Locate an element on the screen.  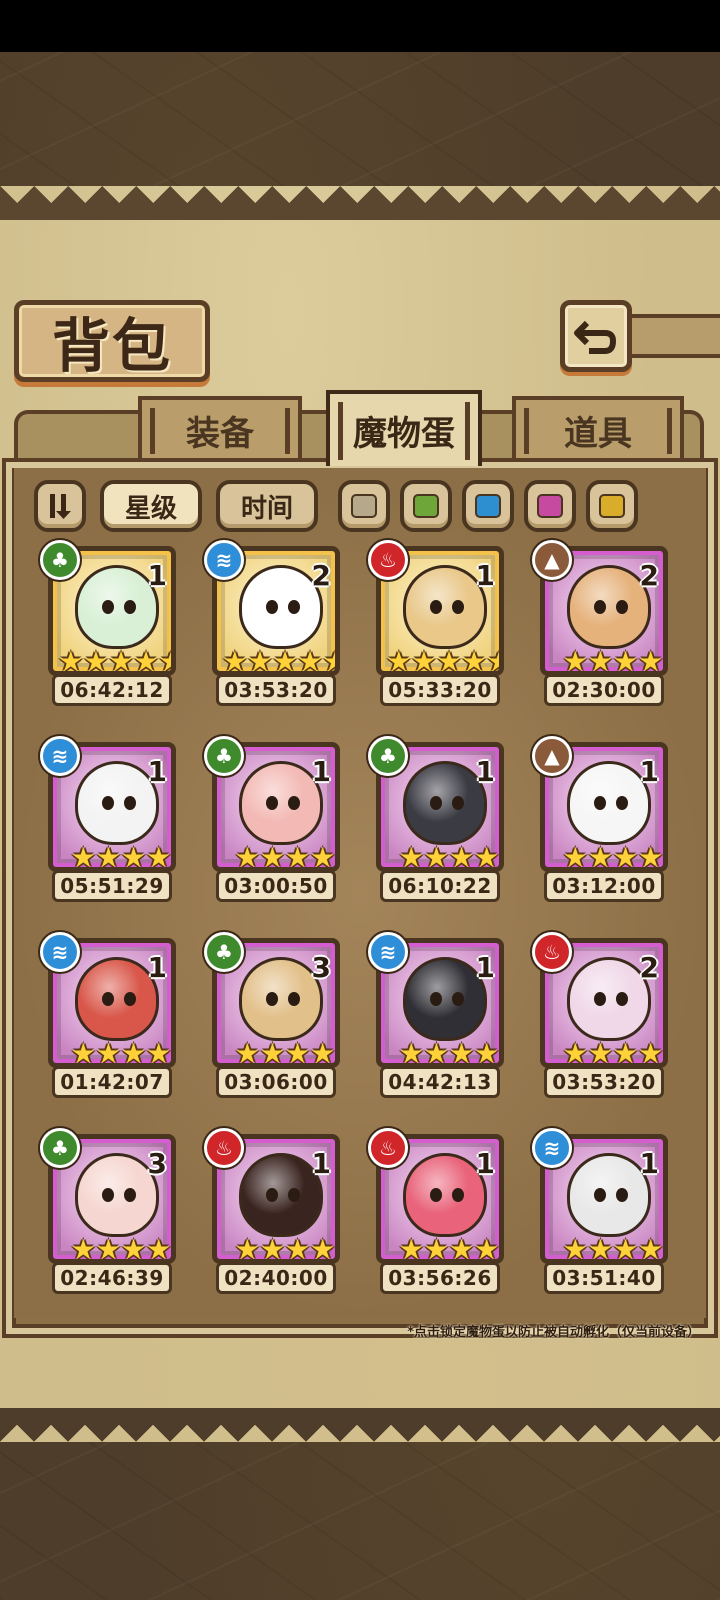
hatch-timer: 05:33:20 is located at coordinates (440, 690).